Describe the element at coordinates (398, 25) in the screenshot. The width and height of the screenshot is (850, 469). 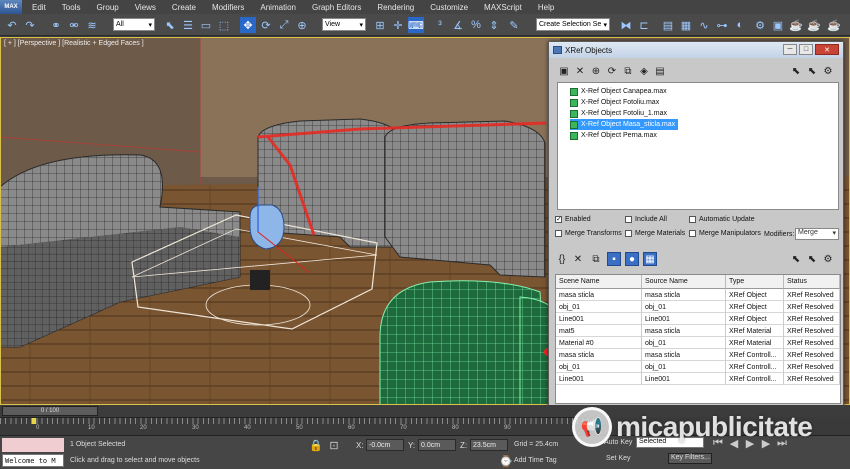
I see `select-manipulate-icon: ✛` at that location.